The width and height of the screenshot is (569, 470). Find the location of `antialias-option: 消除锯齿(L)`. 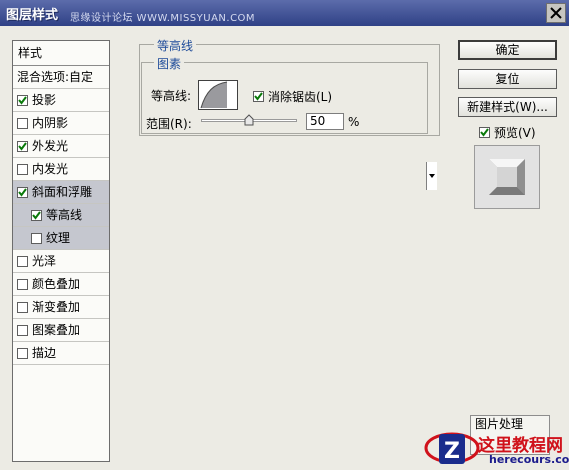

antialias-option: 消除锯齿(L) is located at coordinates (292, 96).